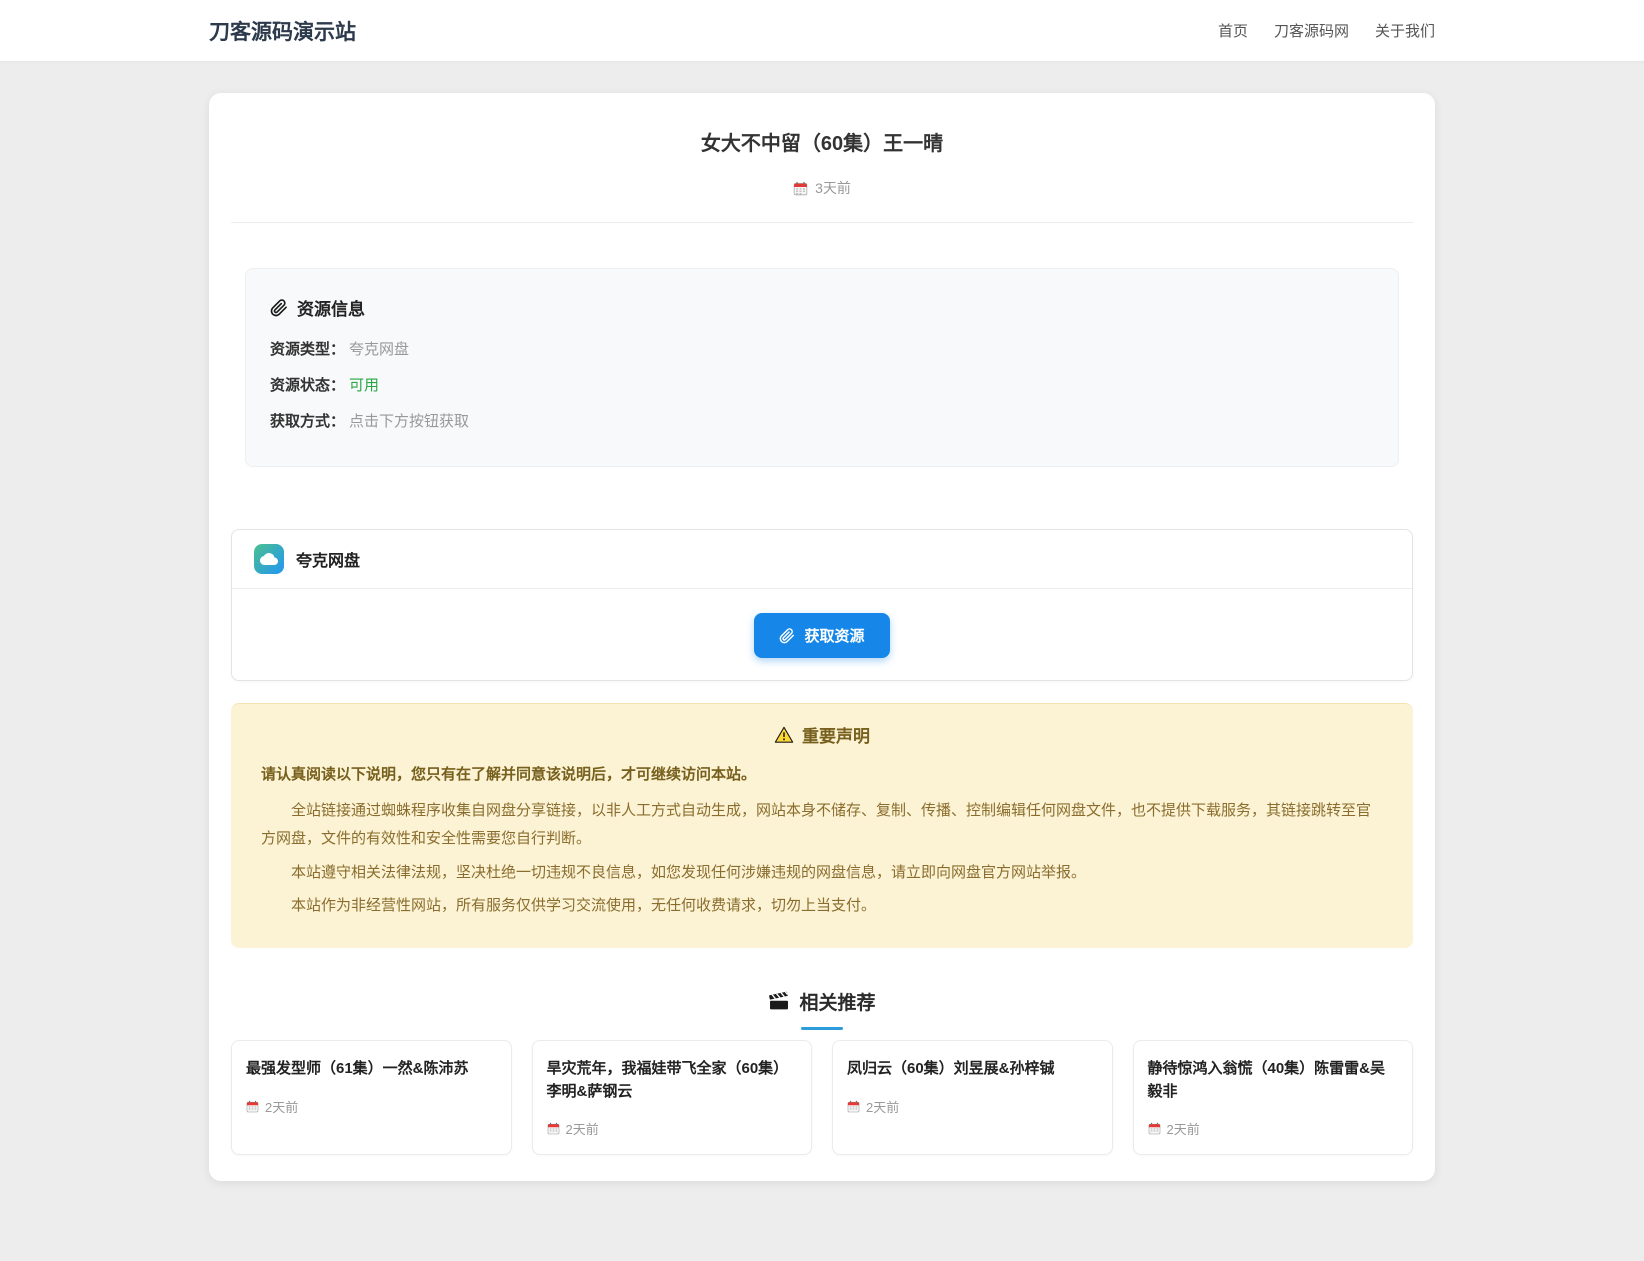  I want to click on divider, so click(822, 222).